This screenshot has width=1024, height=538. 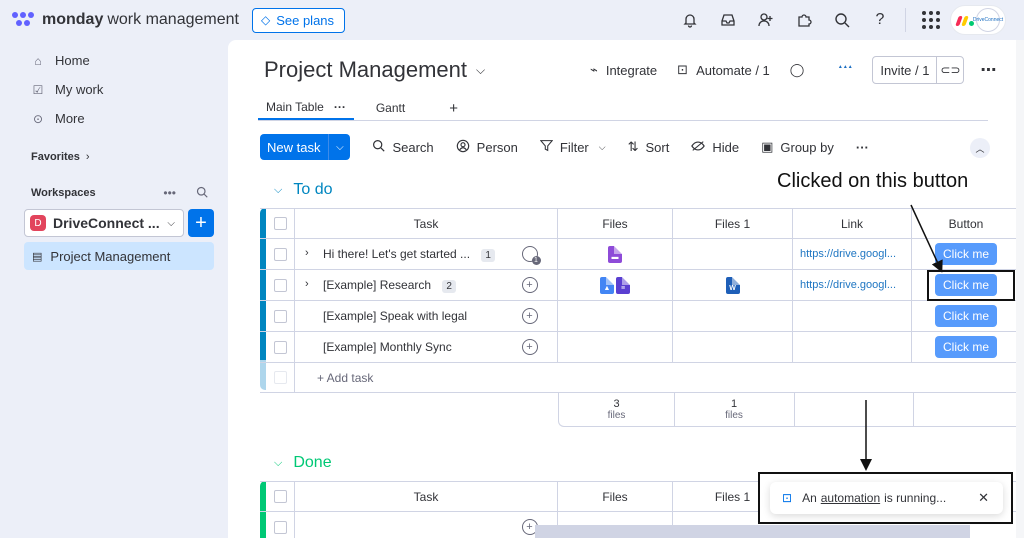 What do you see at coordinates (971, 285) in the screenshot?
I see `clicked-button-highlight` at bounding box center [971, 285].